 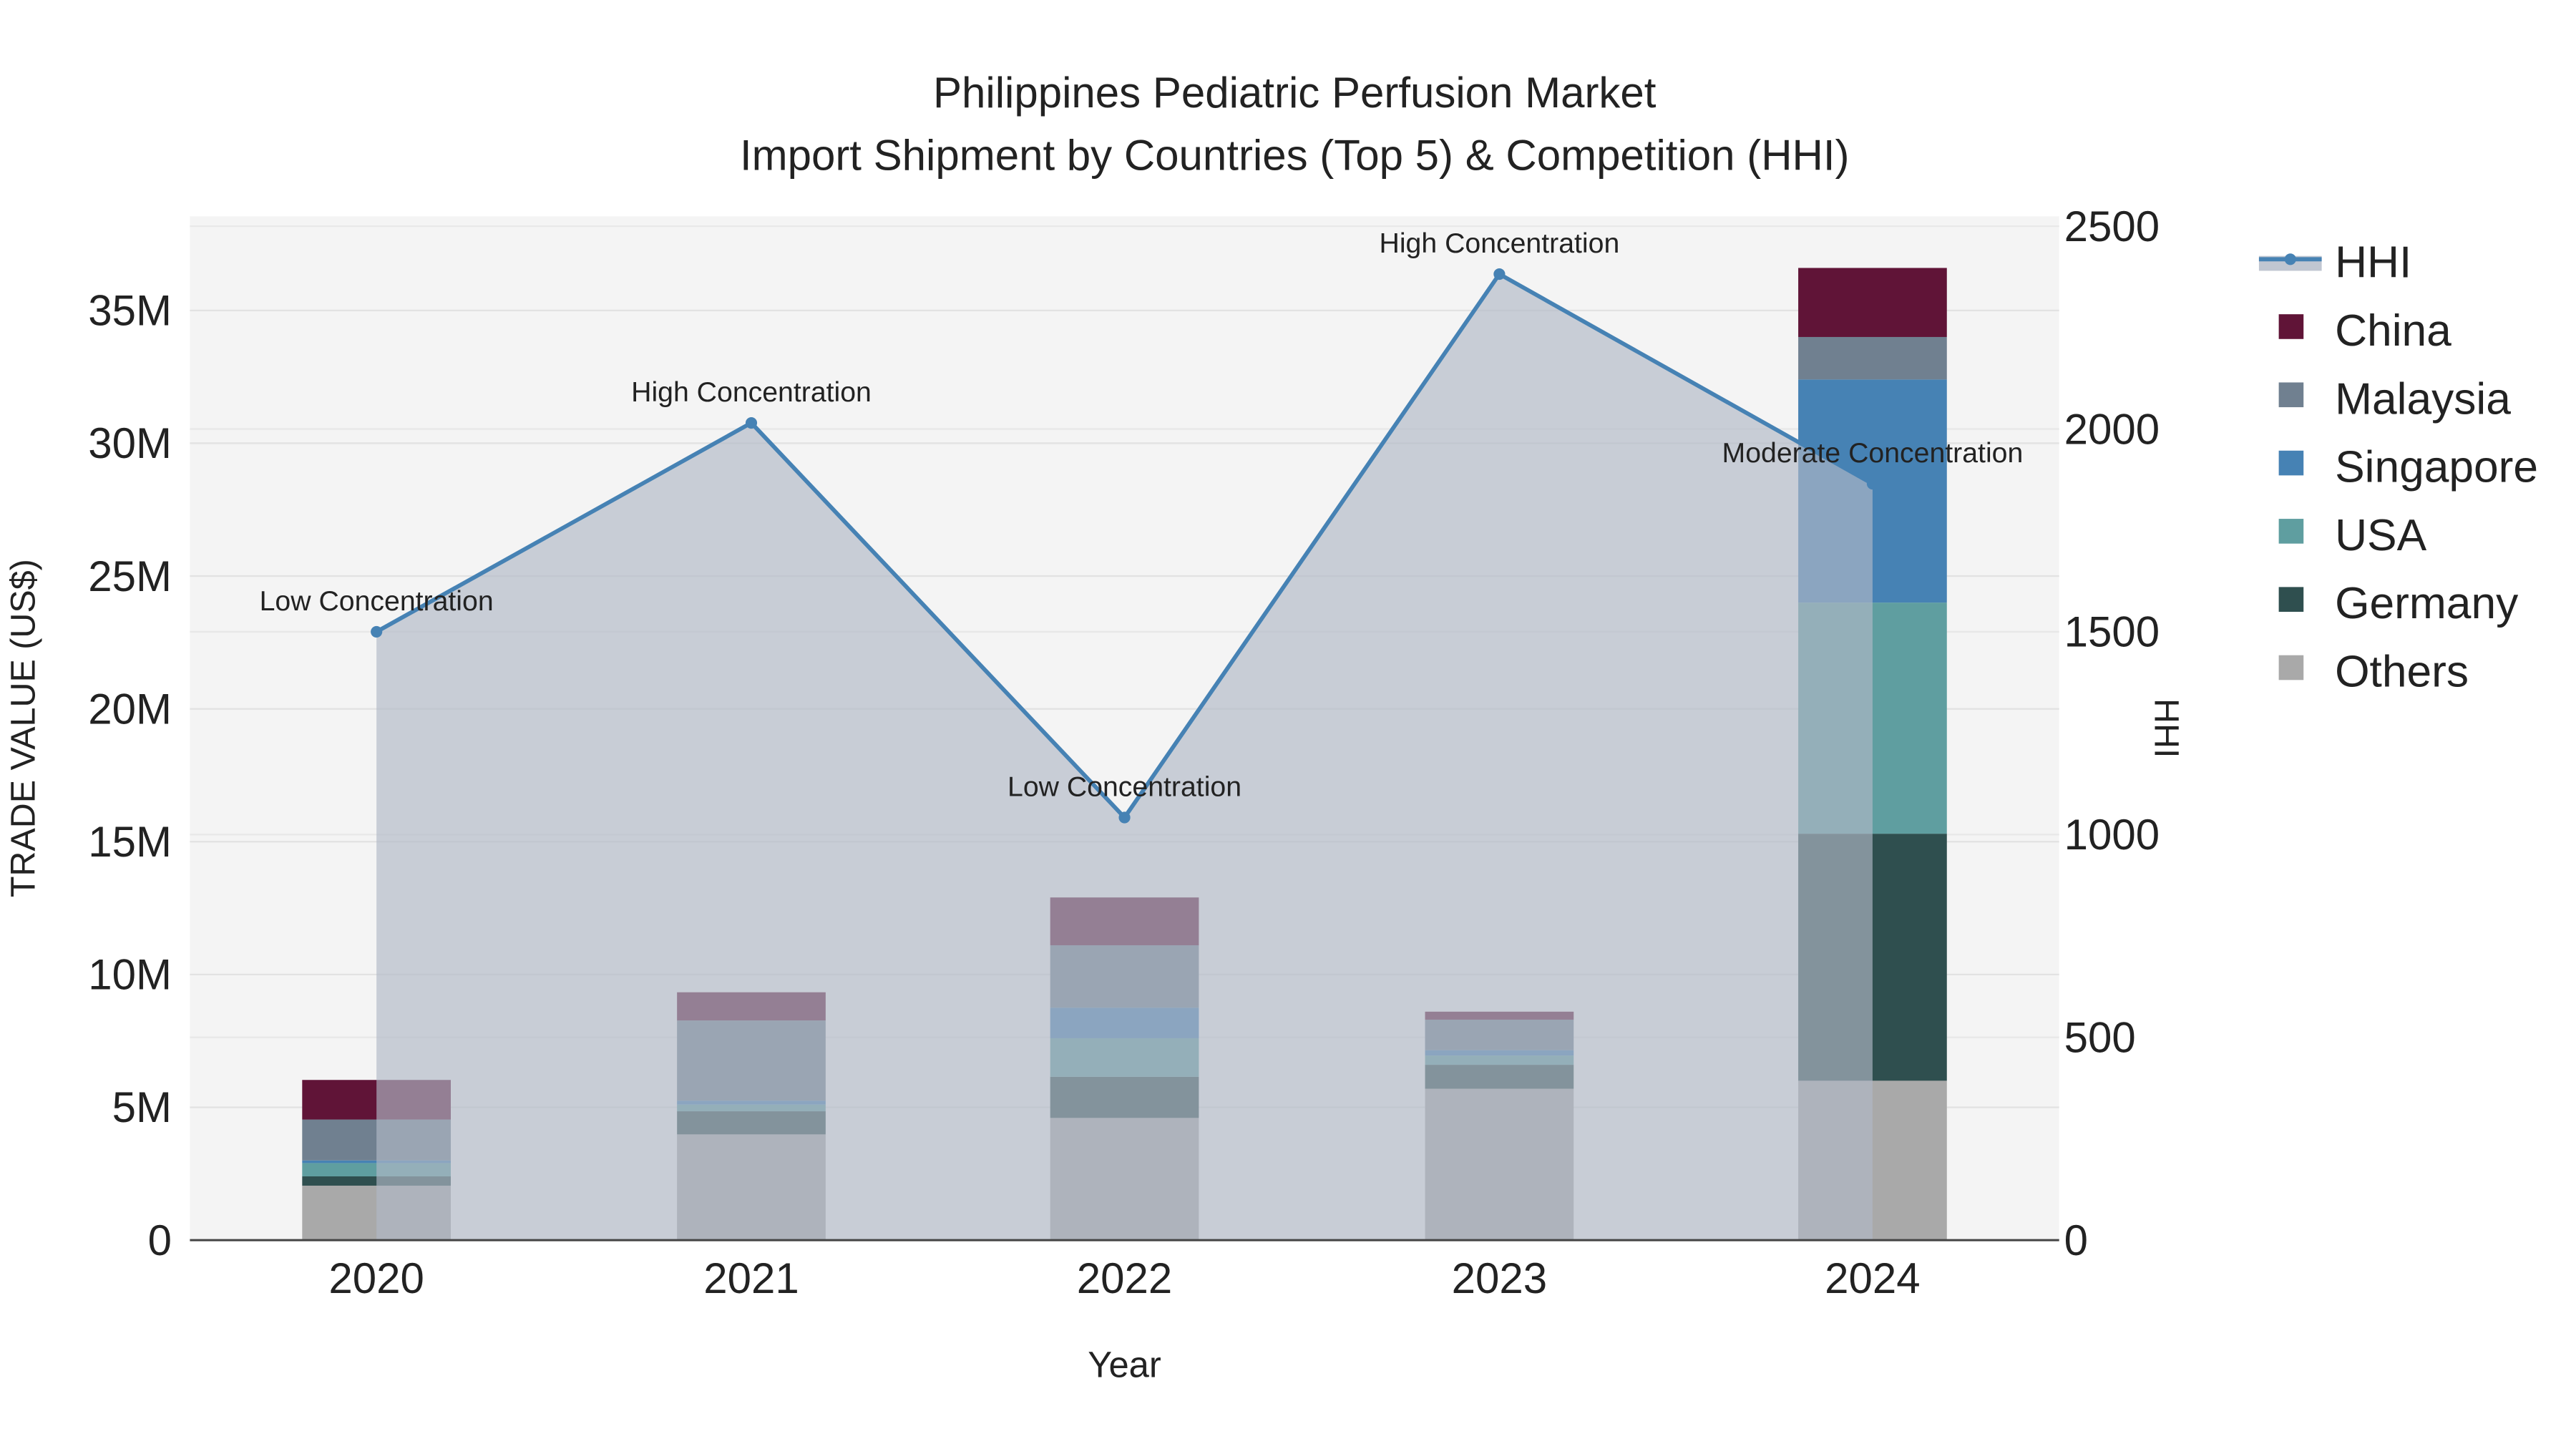 I want to click on legend-label-singapore: Singapore, so click(x=2436, y=467).